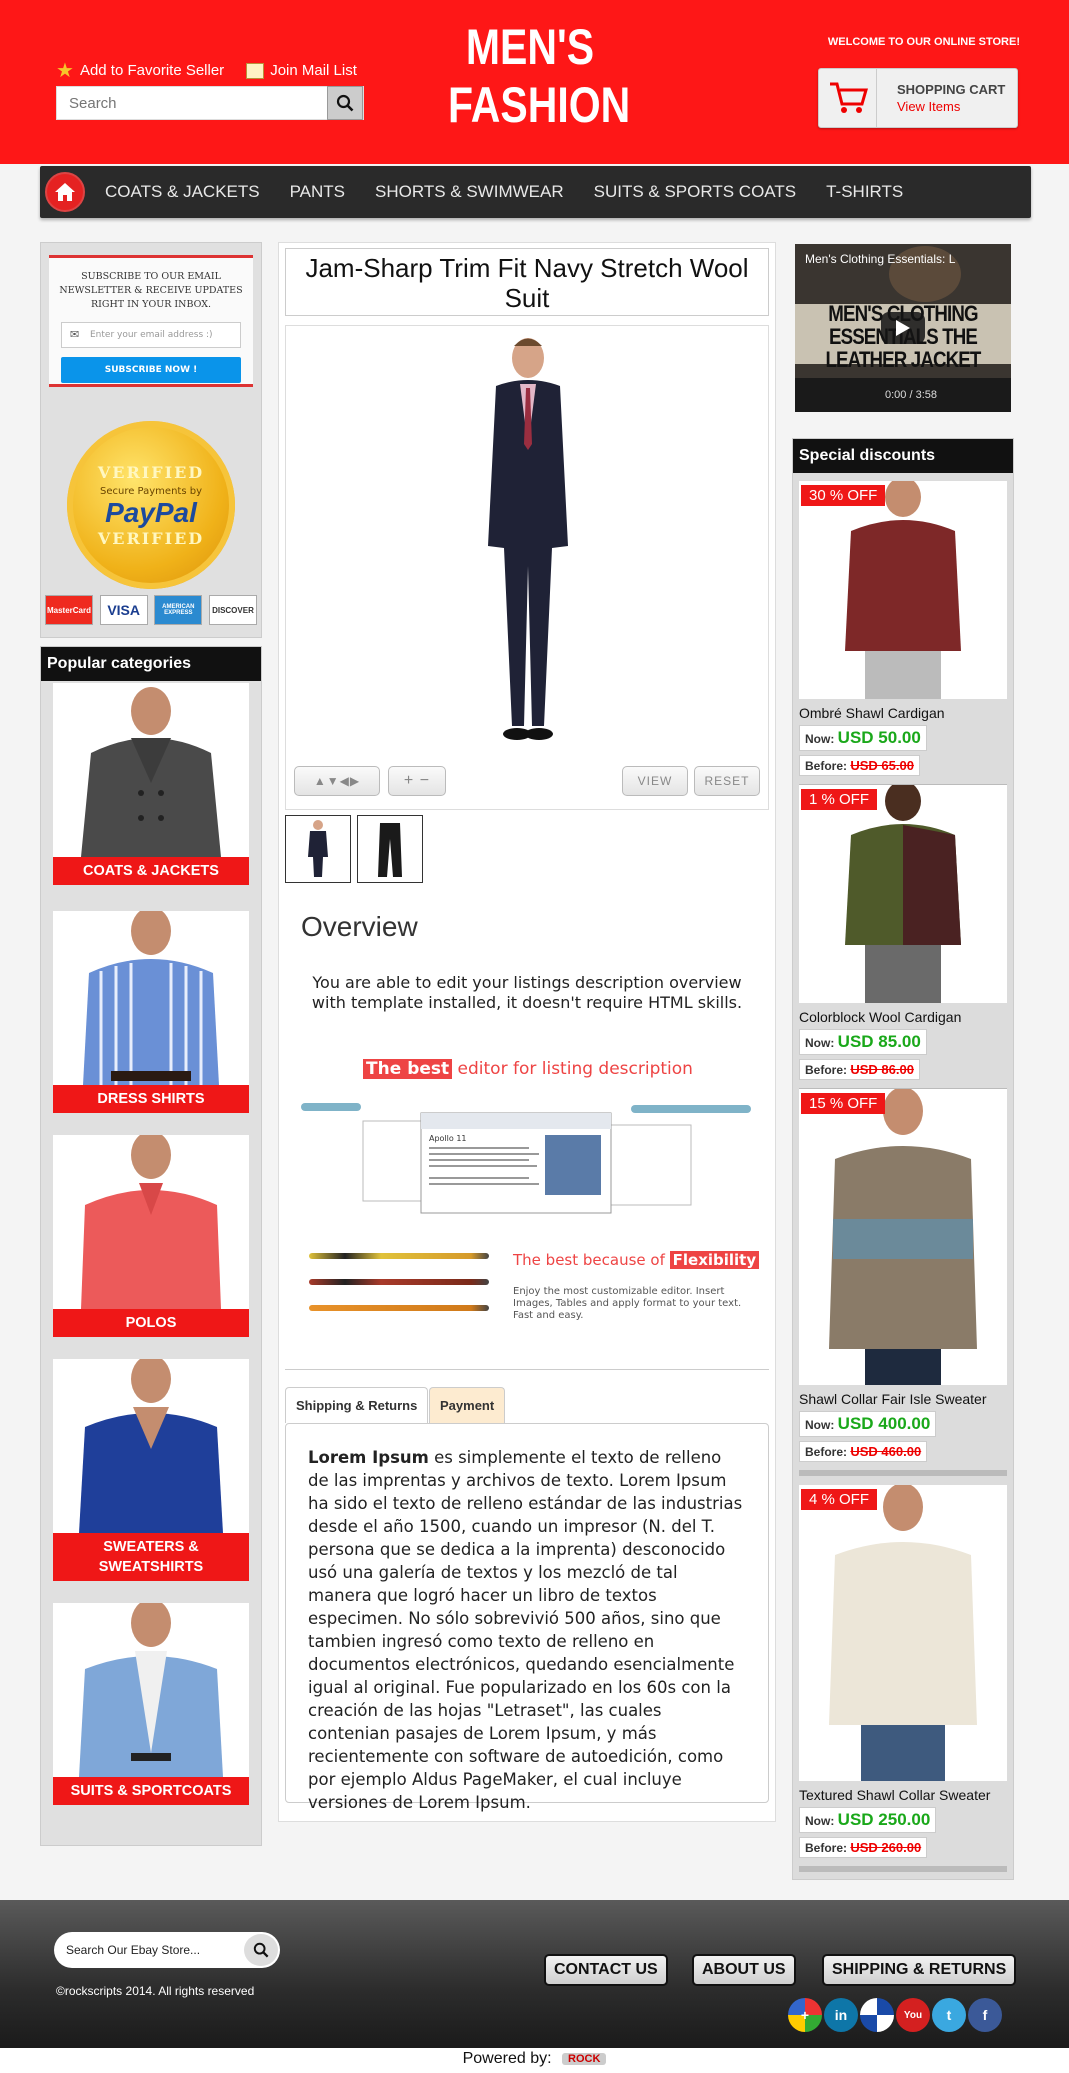 This screenshot has height=2073, width=1069. Describe the element at coordinates (744, 1970) in the screenshot. I see `about-us-button: ABOUT US` at that location.